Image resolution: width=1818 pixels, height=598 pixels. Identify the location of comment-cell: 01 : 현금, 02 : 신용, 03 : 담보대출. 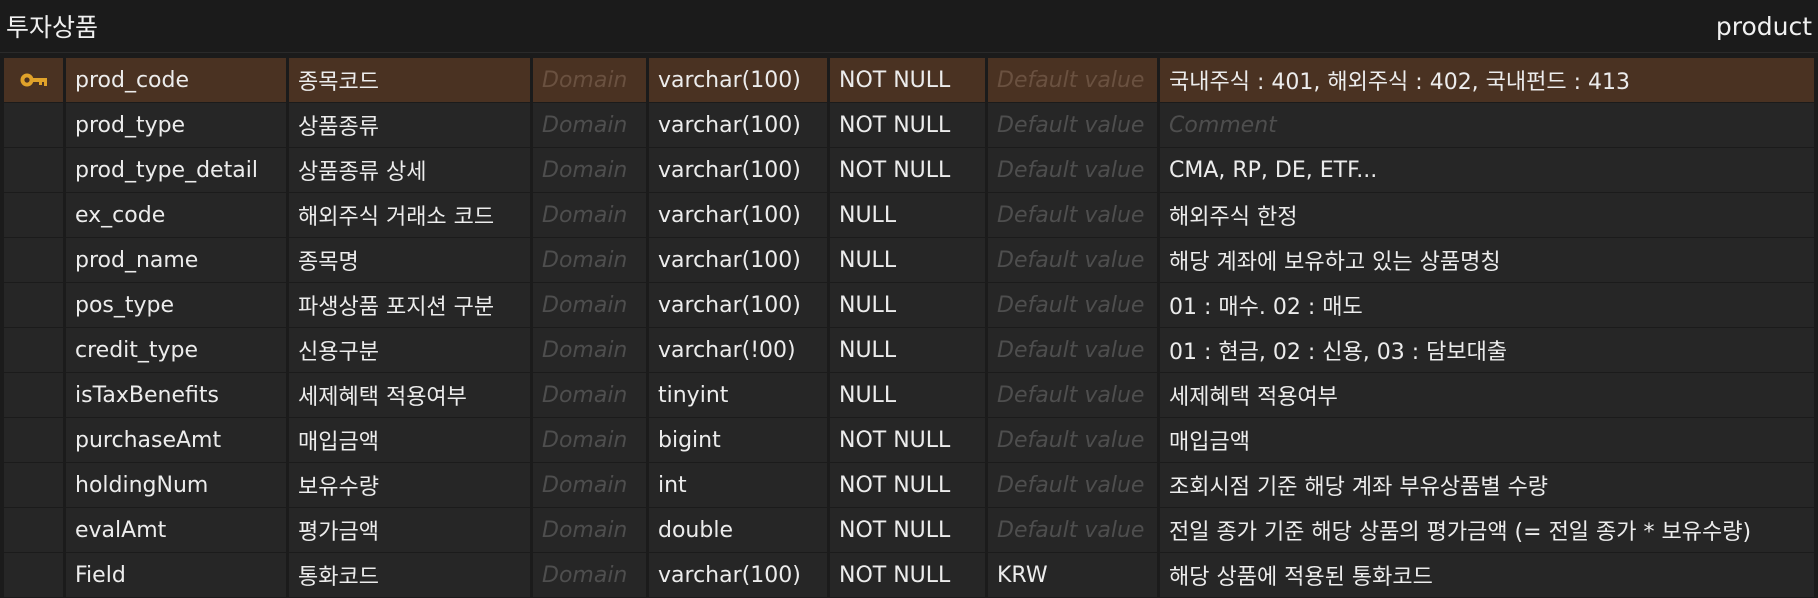
(1487, 350).